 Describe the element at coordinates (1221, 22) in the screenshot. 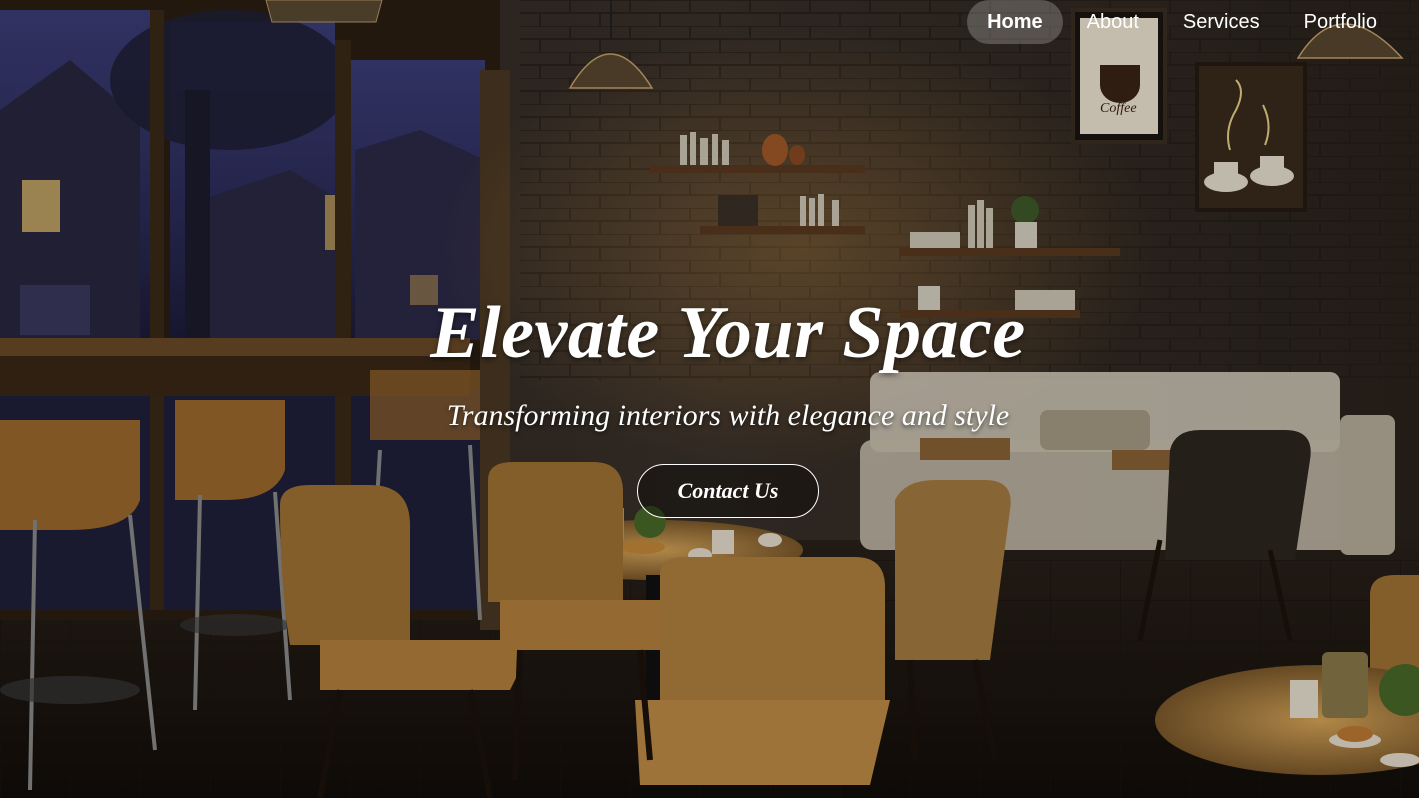

I see `nav-link-services: Services` at that location.